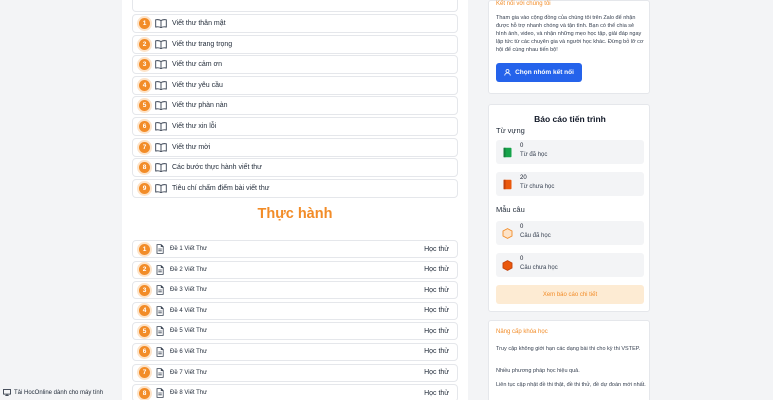 This screenshot has height=400, width=773. Describe the element at coordinates (144, 331) in the screenshot. I see `practice-number-badge: 5` at that location.